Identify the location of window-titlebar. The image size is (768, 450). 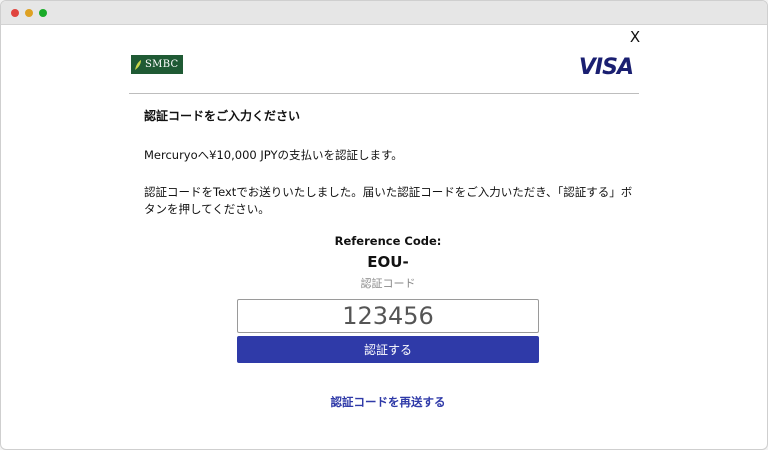
(384, 13).